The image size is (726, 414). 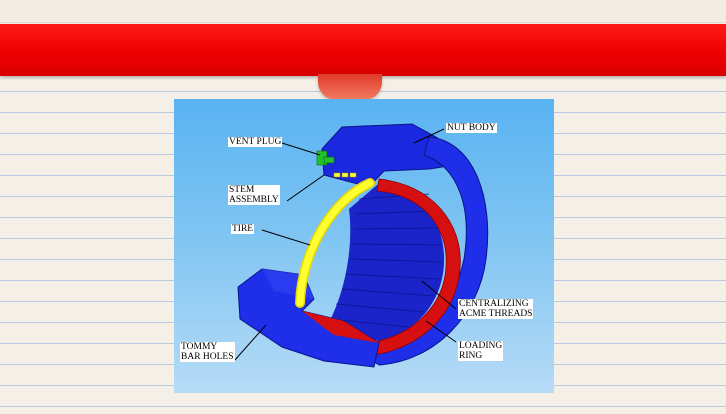 What do you see at coordinates (496, 309) in the screenshot?
I see `label-centralizing-acme-threads: CENTRALIZING ACME THREADS` at bounding box center [496, 309].